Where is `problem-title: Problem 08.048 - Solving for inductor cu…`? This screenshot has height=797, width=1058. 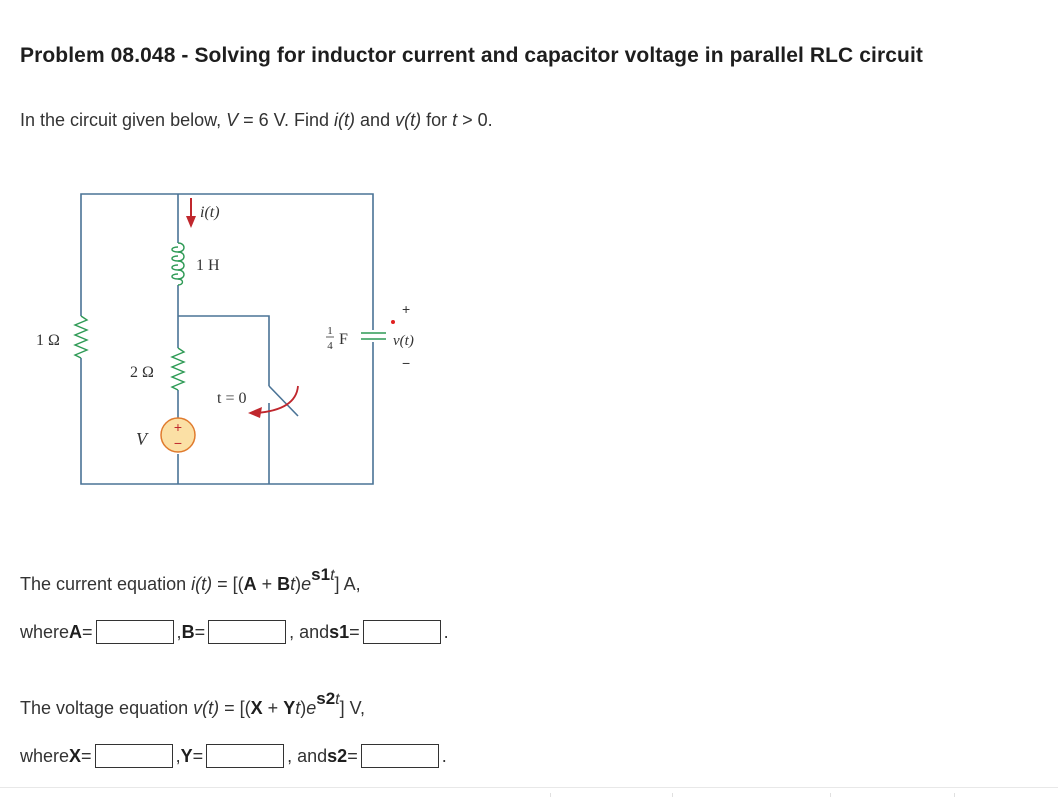 problem-title: Problem 08.048 - Solving for inductor cu… is located at coordinates (471, 55).